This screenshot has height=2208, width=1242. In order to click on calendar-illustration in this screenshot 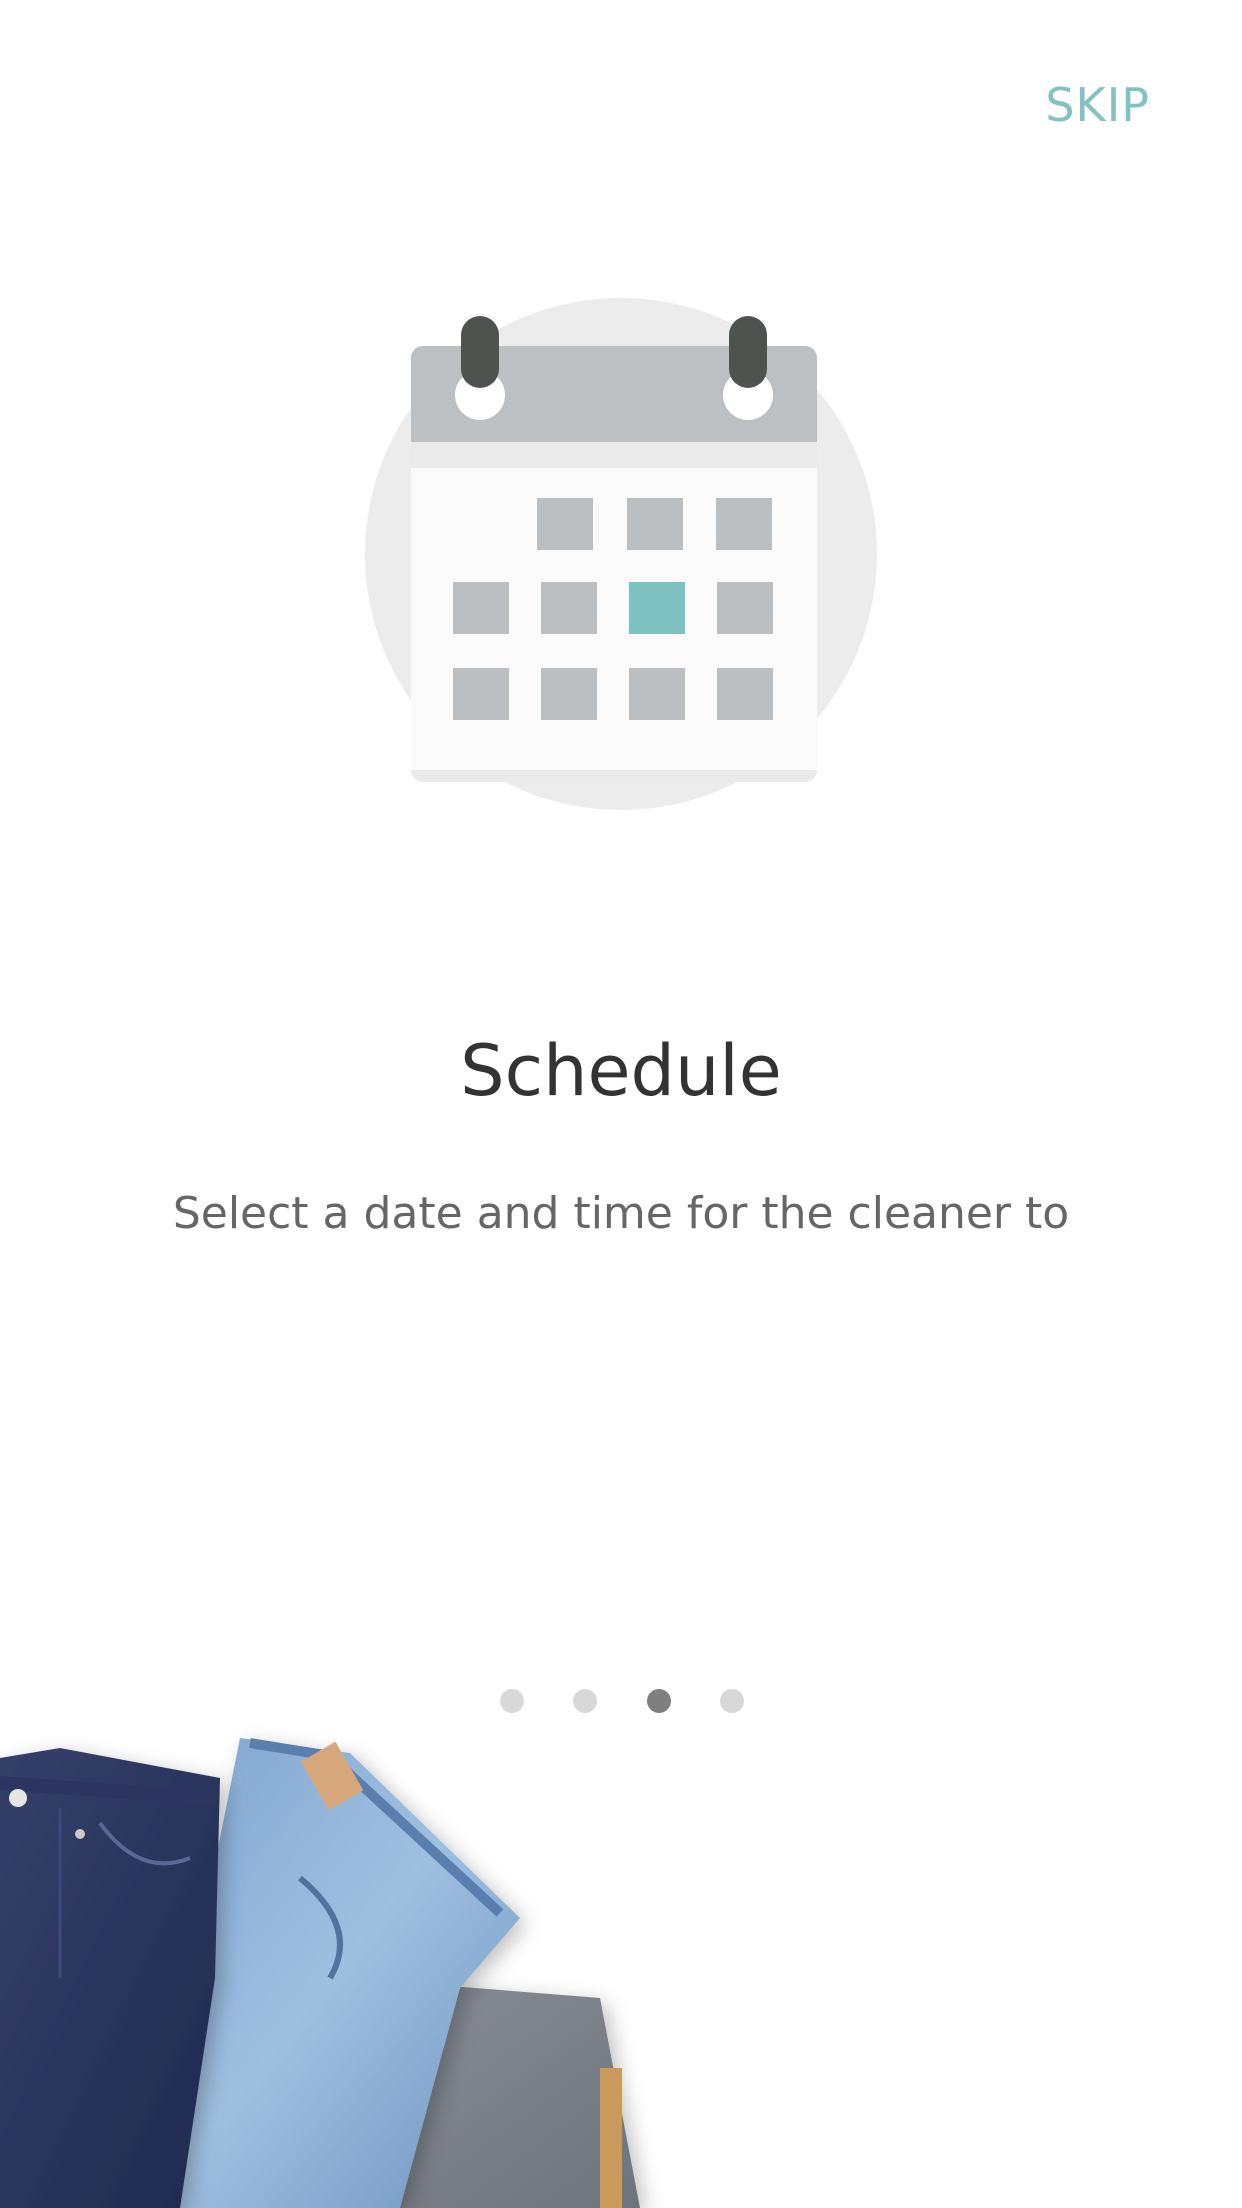, I will do `click(621, 554)`.